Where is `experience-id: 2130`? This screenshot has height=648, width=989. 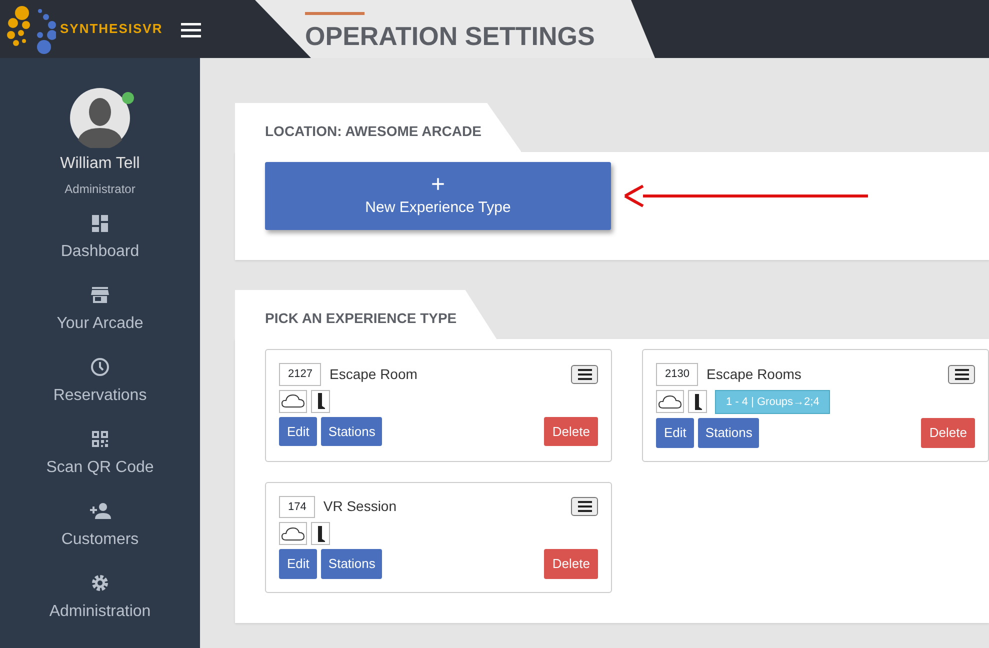
experience-id: 2130 is located at coordinates (677, 374).